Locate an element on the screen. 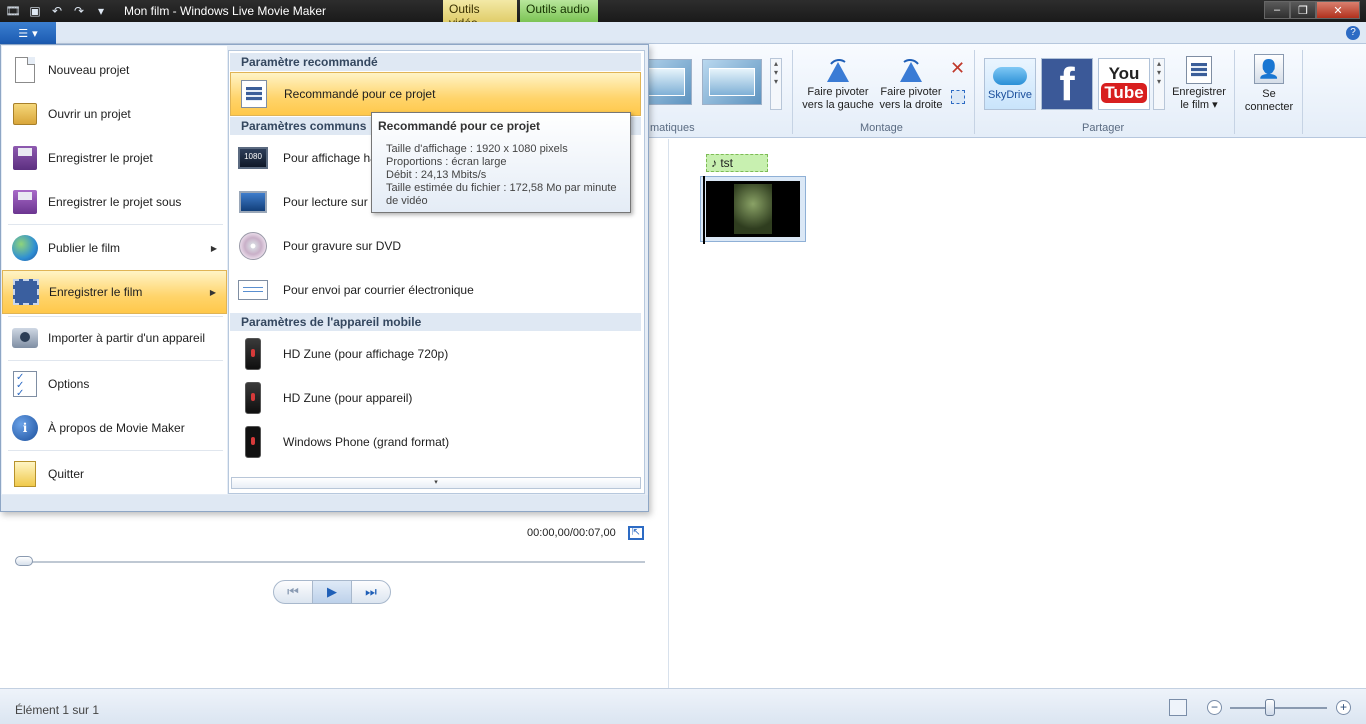 The width and height of the screenshot is (1366, 724). menu-item-exit: Quitter is located at coordinates (114, 474).